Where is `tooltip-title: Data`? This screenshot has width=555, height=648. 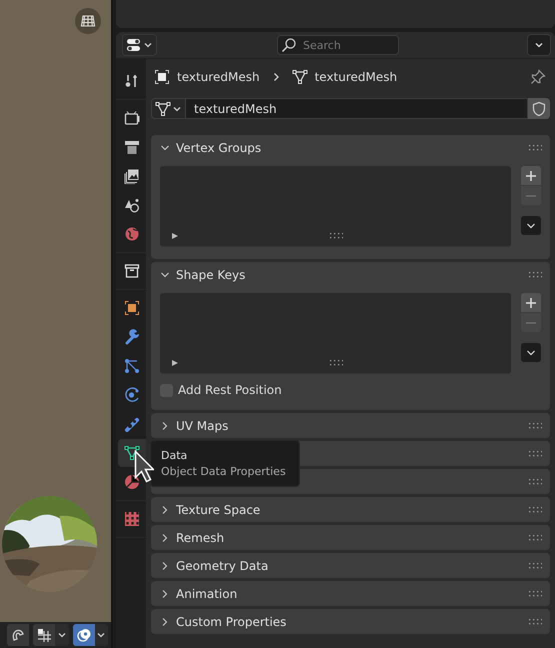 tooltip-title: Data is located at coordinates (174, 455).